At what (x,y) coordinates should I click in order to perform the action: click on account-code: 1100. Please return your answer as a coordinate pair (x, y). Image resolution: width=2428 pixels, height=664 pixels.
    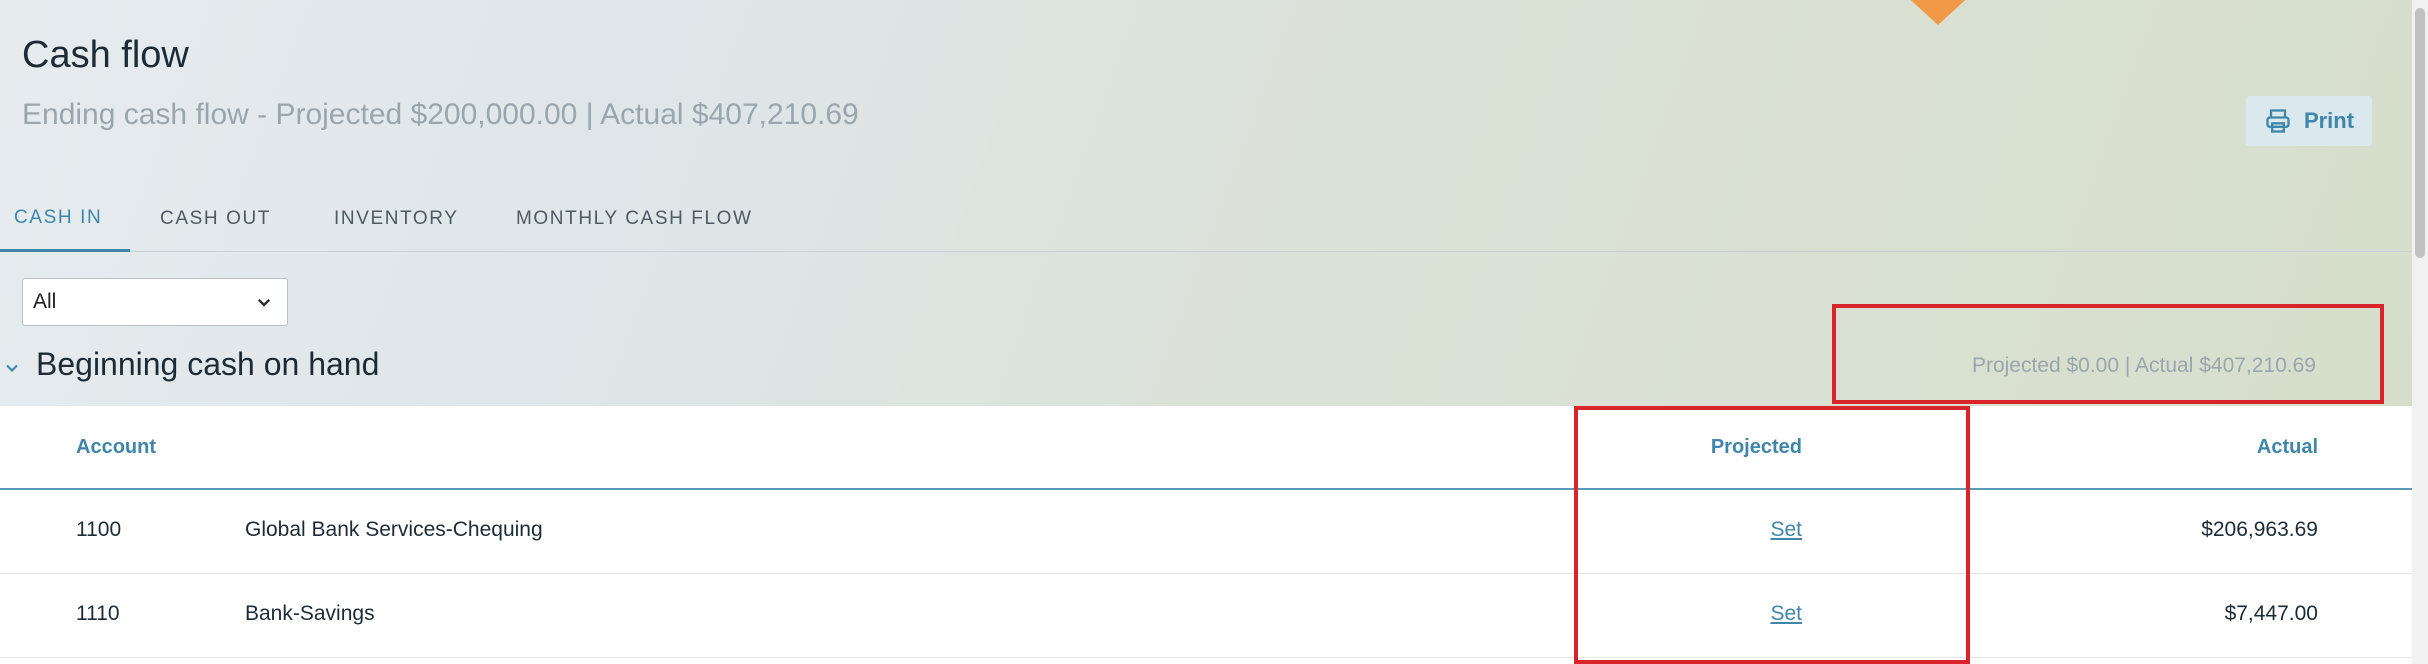
    Looking at the image, I should click on (99, 529).